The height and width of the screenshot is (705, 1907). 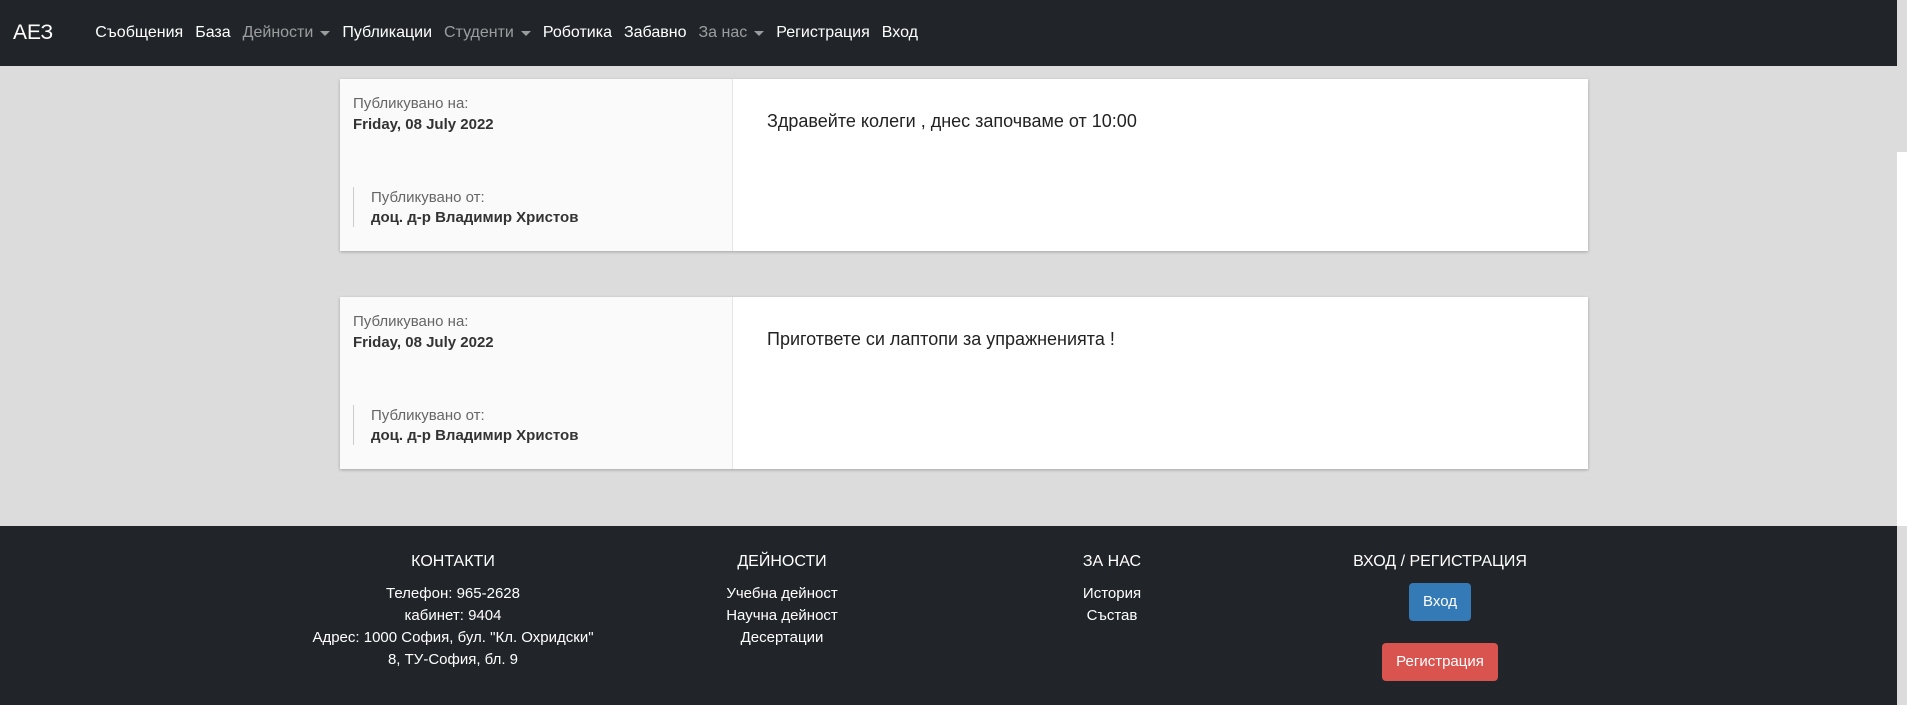 I want to click on nav-students-dropdown: Студенти, so click(x=487, y=33).